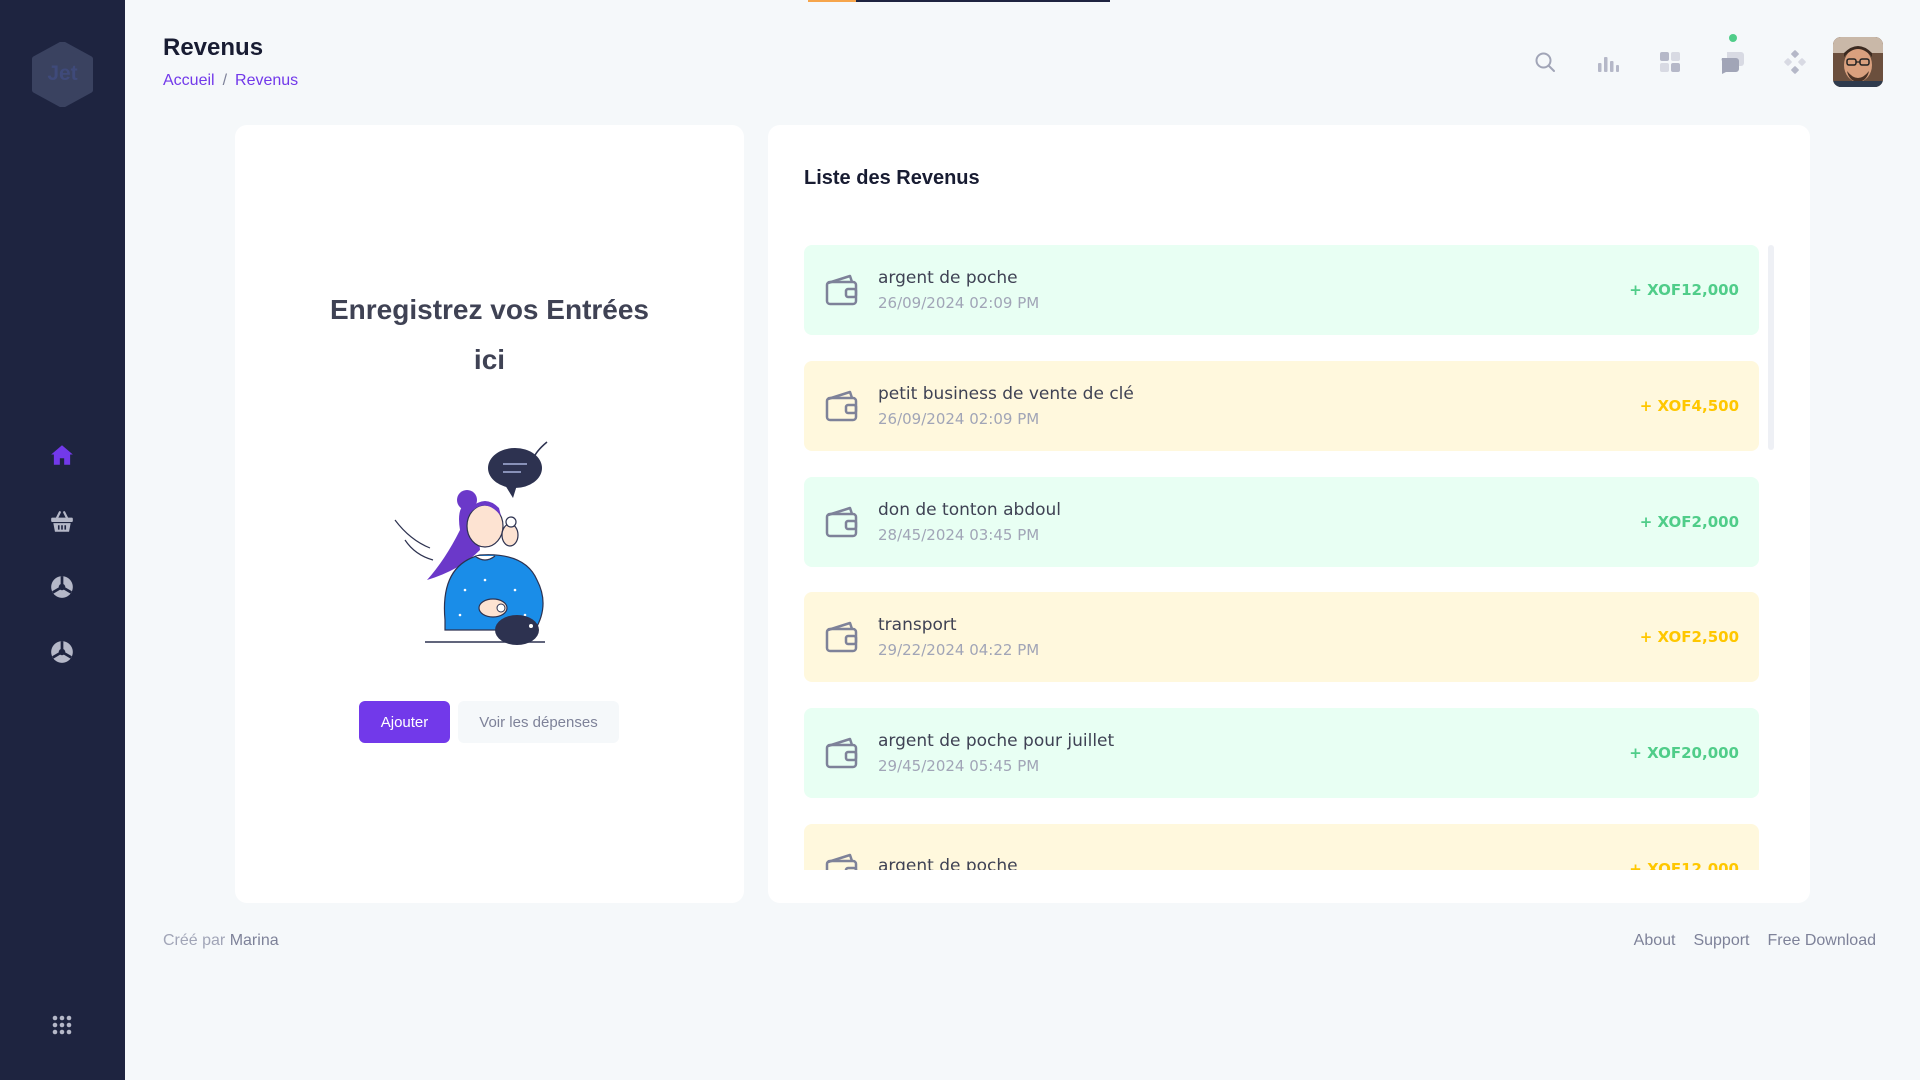 The image size is (1920, 1080). I want to click on notification-dot, so click(1733, 38).